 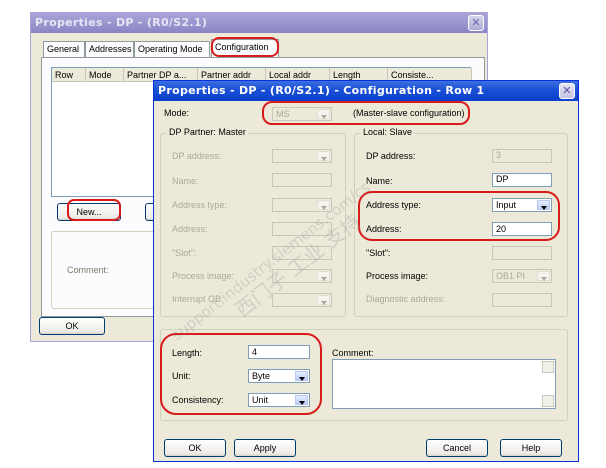 I want to click on local-name-label: Name:, so click(x=379, y=181).